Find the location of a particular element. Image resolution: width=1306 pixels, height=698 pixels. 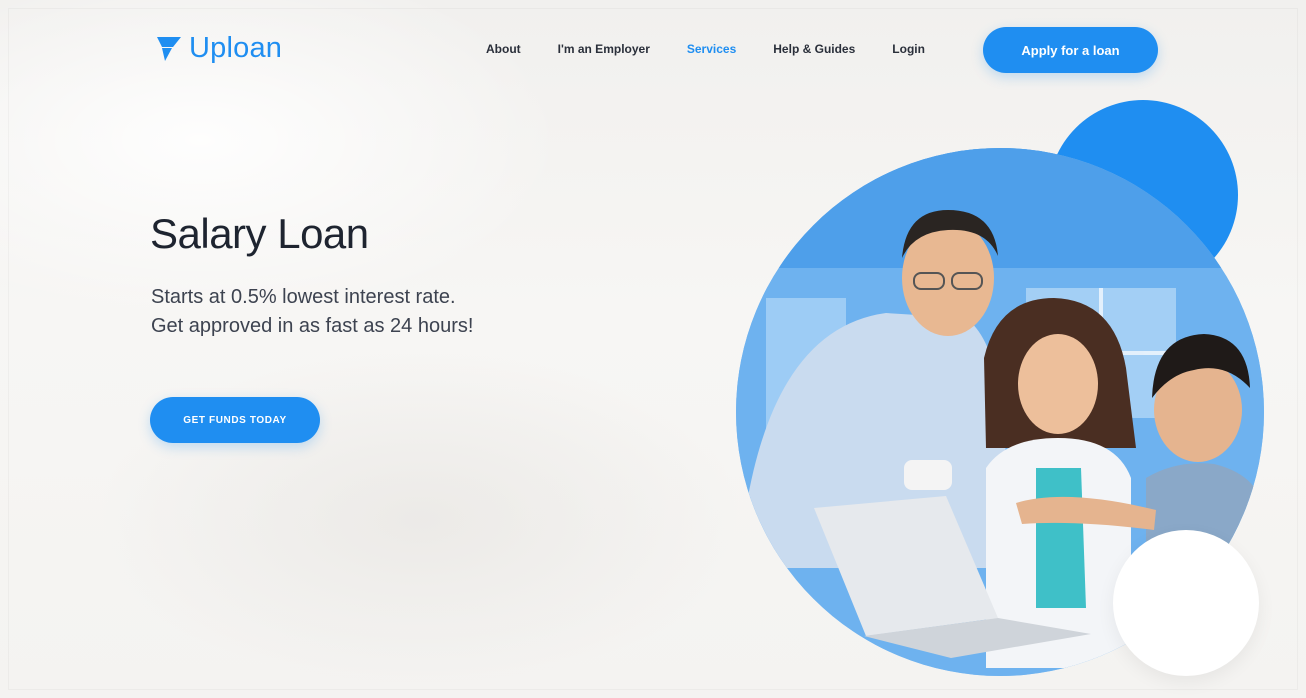

brand-name: Uploan is located at coordinates (236, 47).